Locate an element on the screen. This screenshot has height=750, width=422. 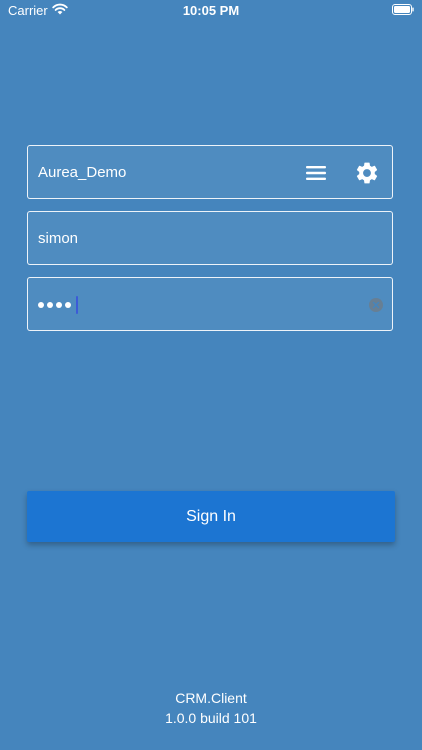
password-field is located at coordinates (210, 304).